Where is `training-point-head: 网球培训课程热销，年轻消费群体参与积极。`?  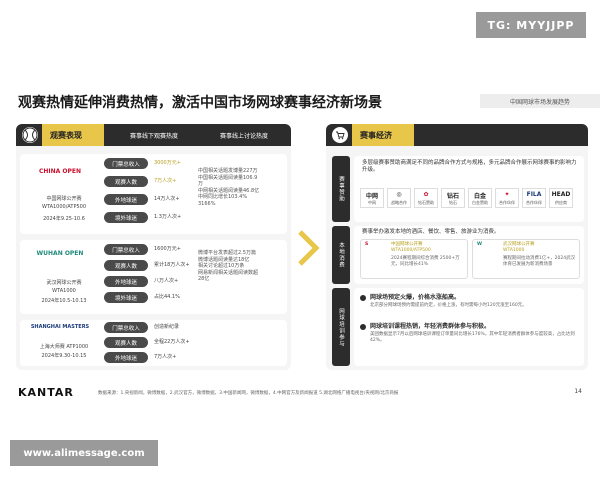 training-point-head: 网球培训课程热销，年轻消费群体参与积极。 is located at coordinates (430, 326).